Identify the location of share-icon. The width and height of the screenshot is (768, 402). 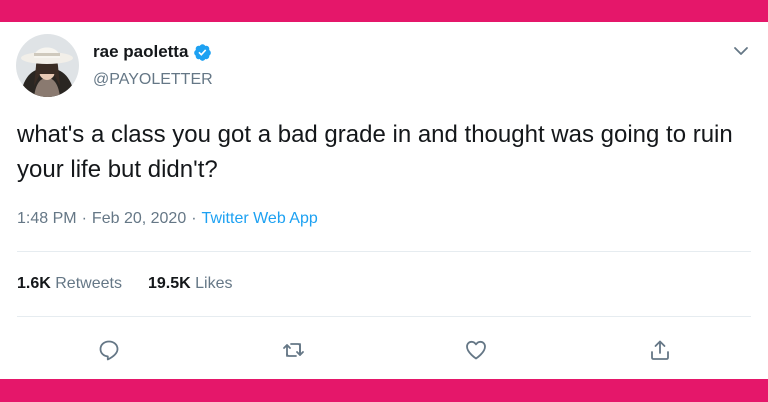
(660, 350).